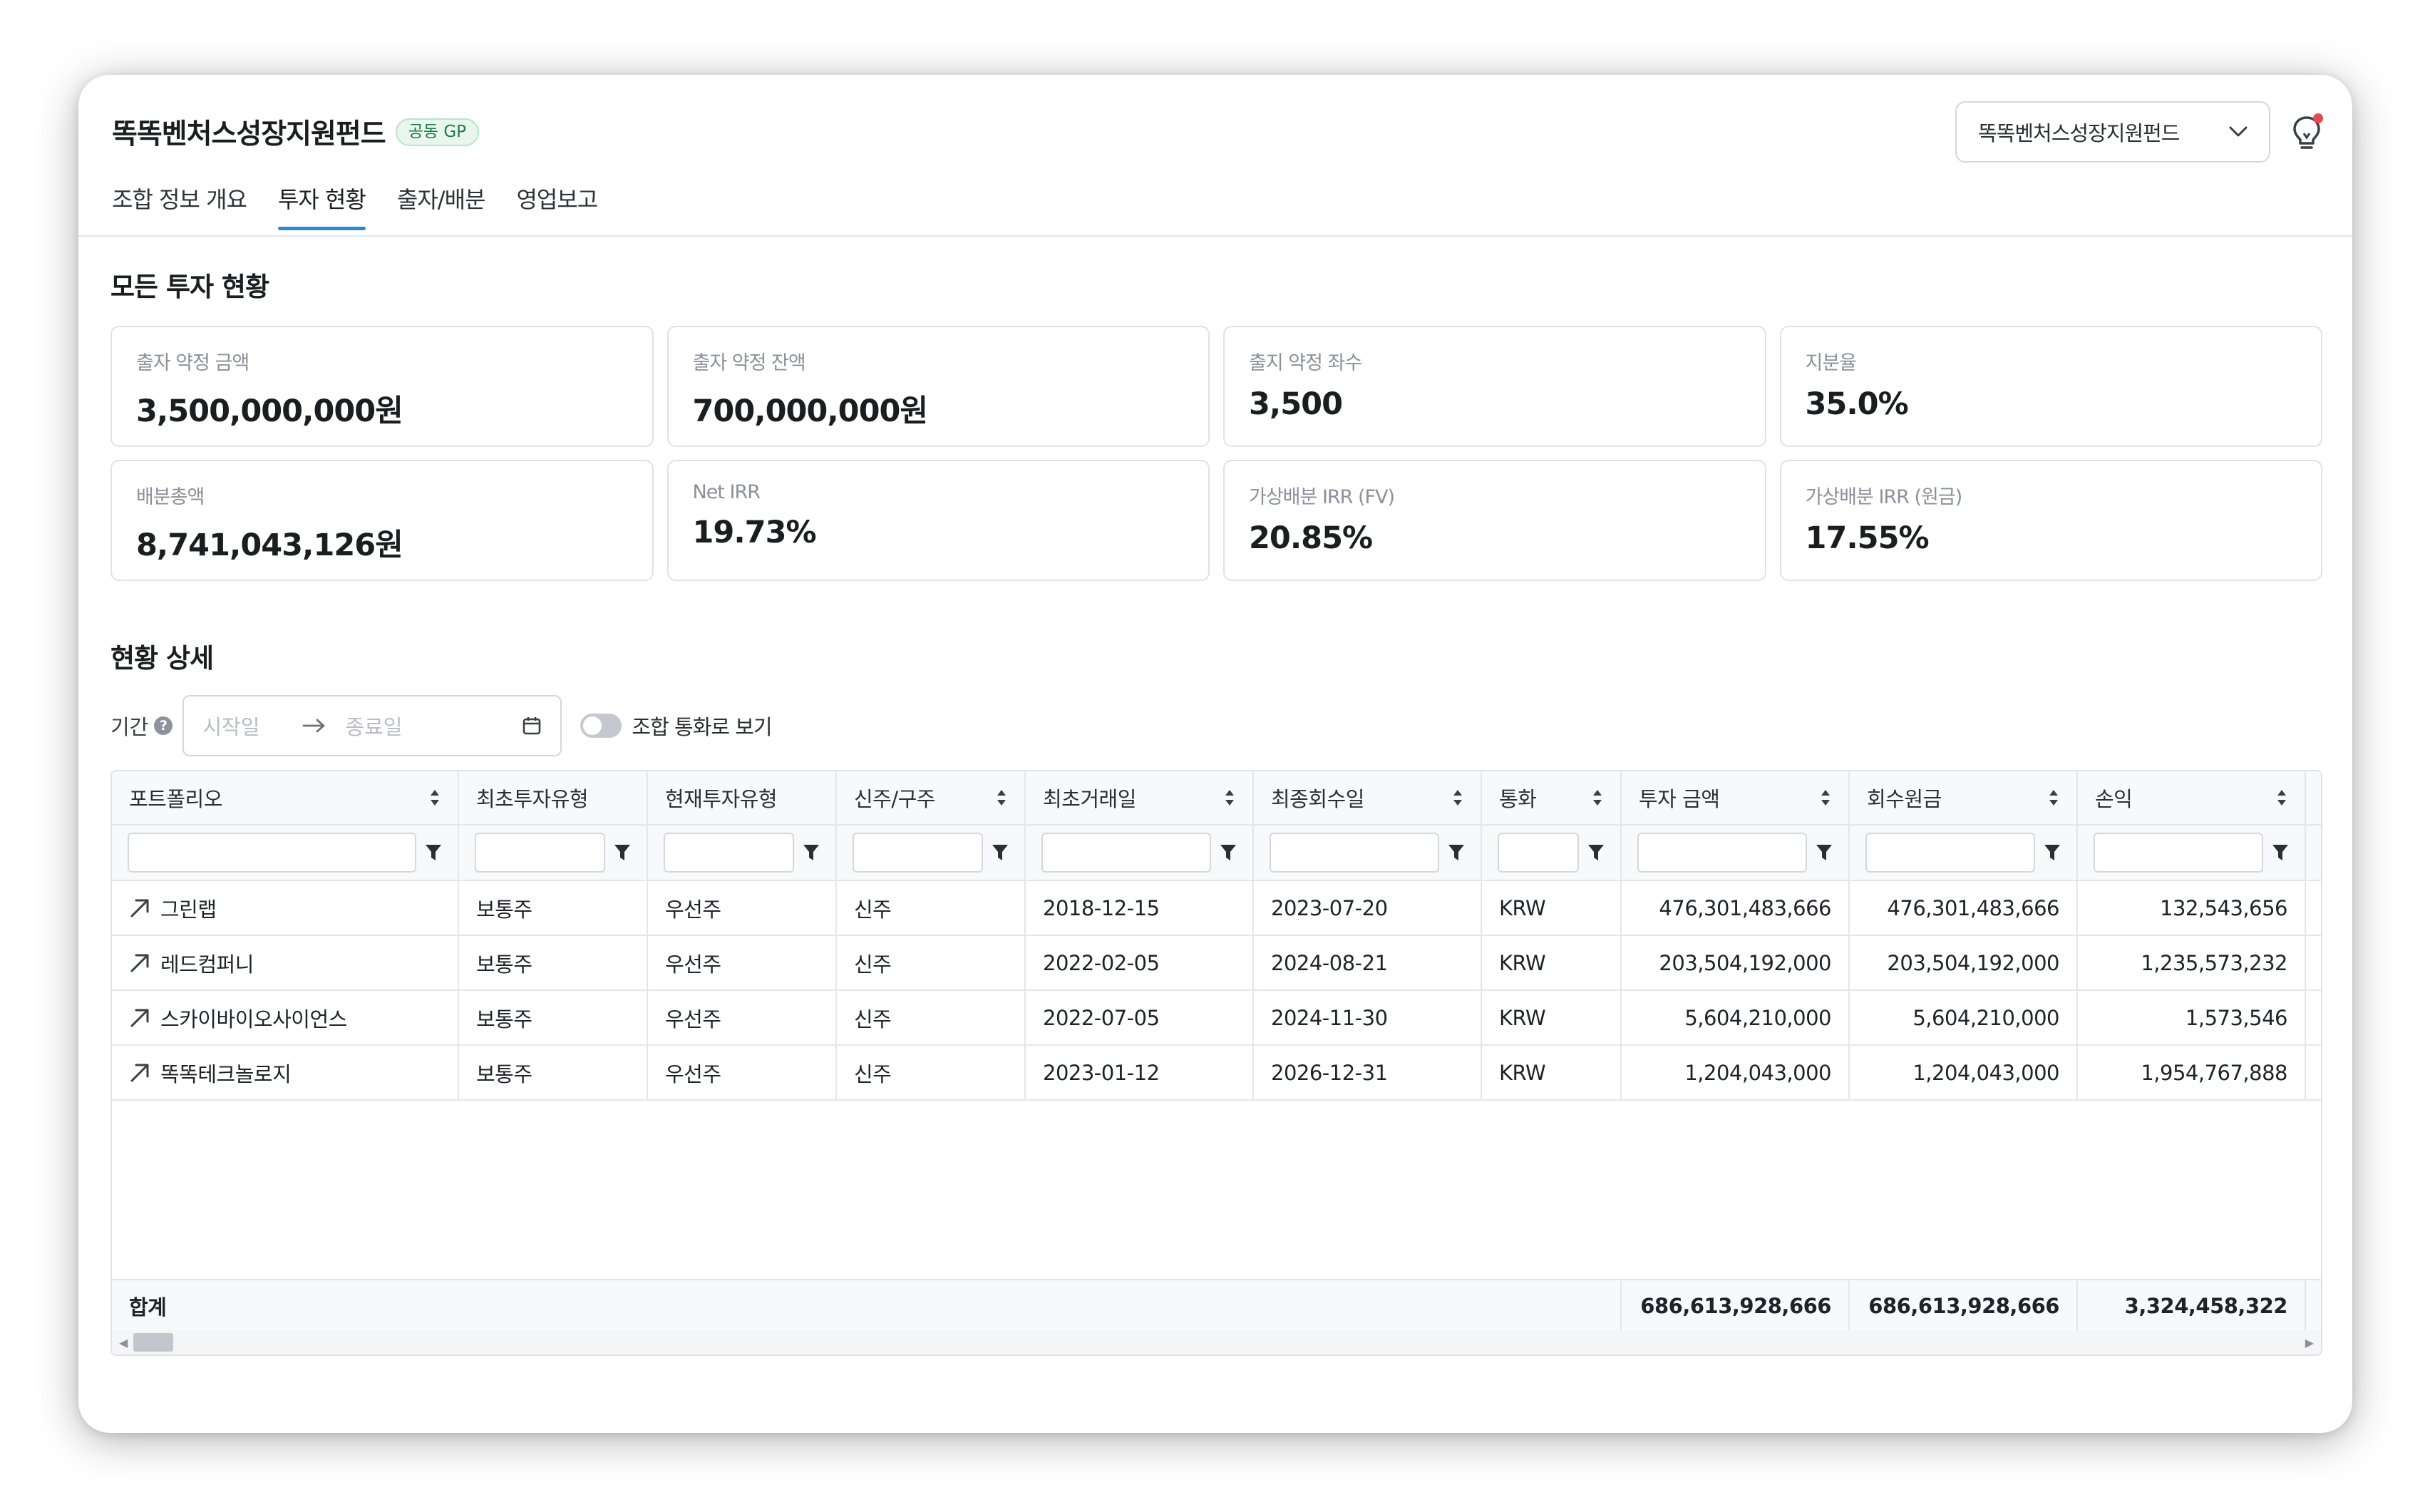 This screenshot has width=2430, height=1512. I want to click on cell-last-recovery: 2023-07-20, so click(1368, 908).